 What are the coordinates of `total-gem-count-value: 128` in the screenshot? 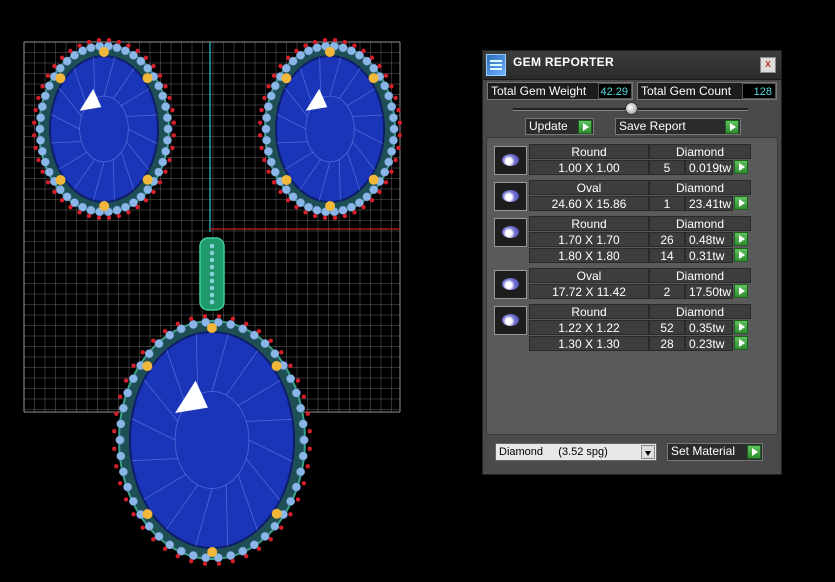 It's located at (759, 91).